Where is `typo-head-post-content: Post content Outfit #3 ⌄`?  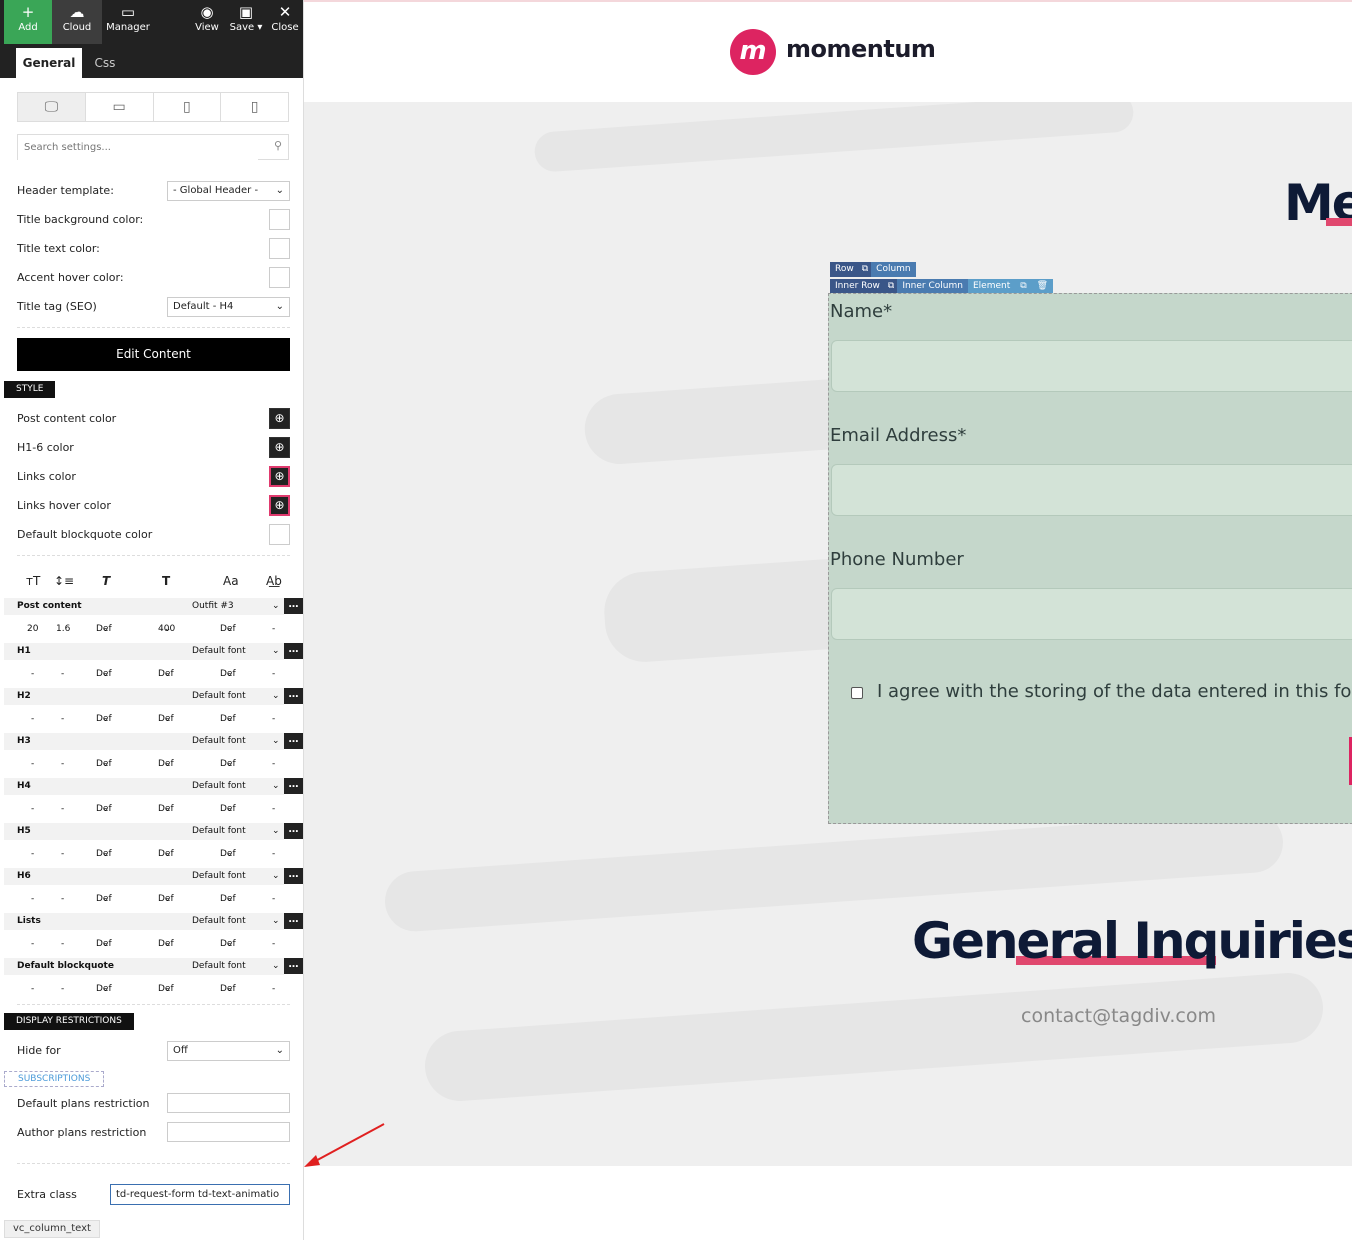 typo-head-post-content: Post content Outfit #3 ⌄ is located at coordinates (144, 606).